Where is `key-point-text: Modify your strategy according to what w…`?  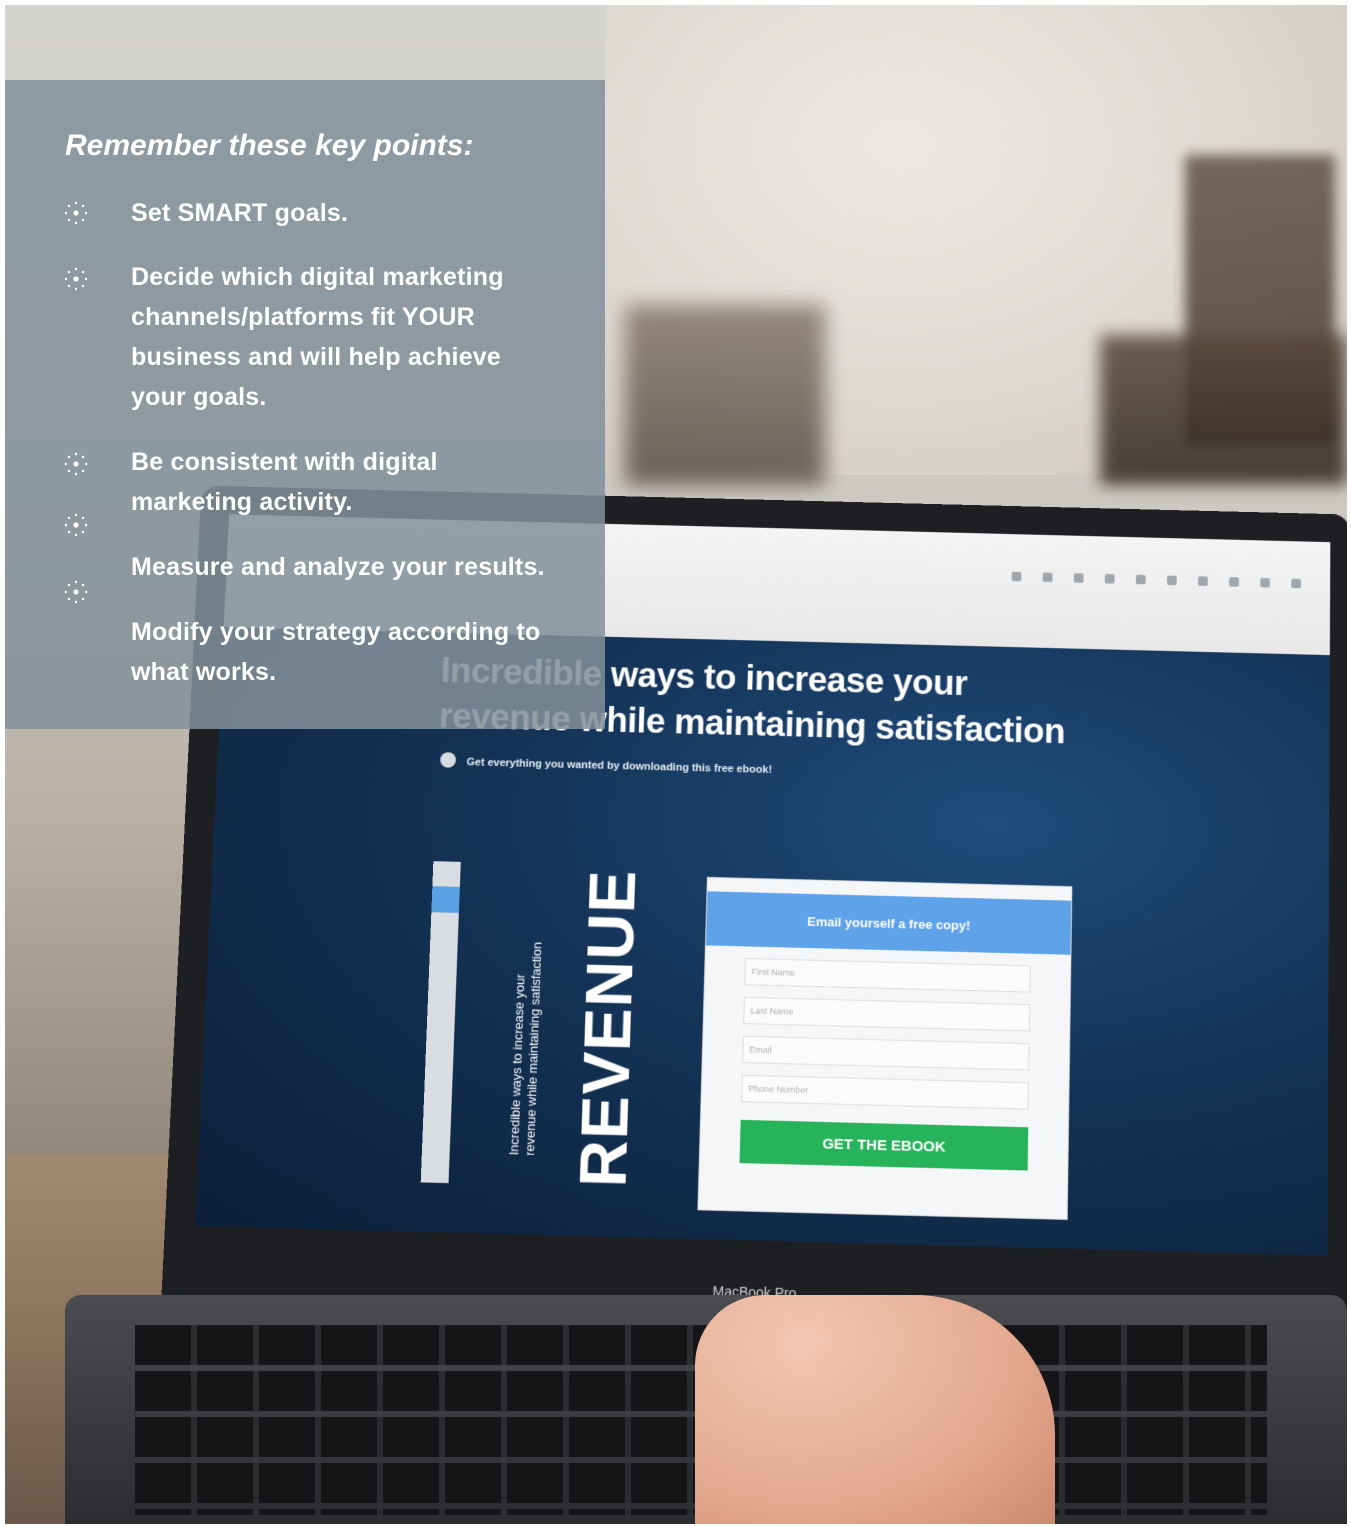
key-point-text: Modify your strategy according to what w… is located at coordinates (346, 652).